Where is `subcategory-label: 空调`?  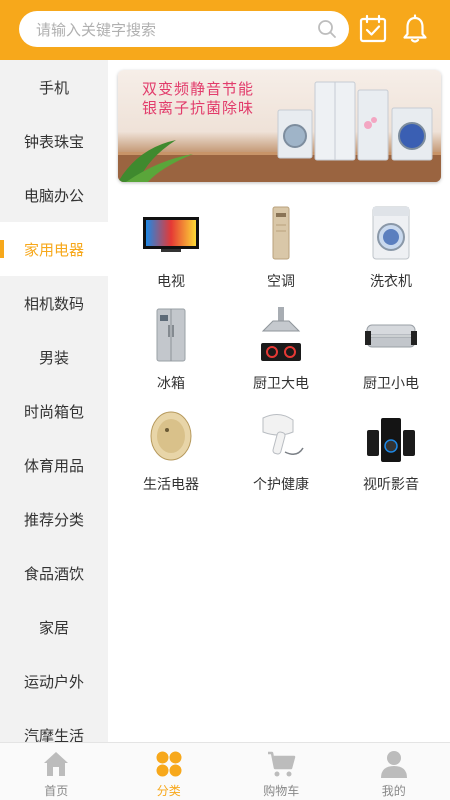
subcategory-label: 空调 is located at coordinates (281, 282).